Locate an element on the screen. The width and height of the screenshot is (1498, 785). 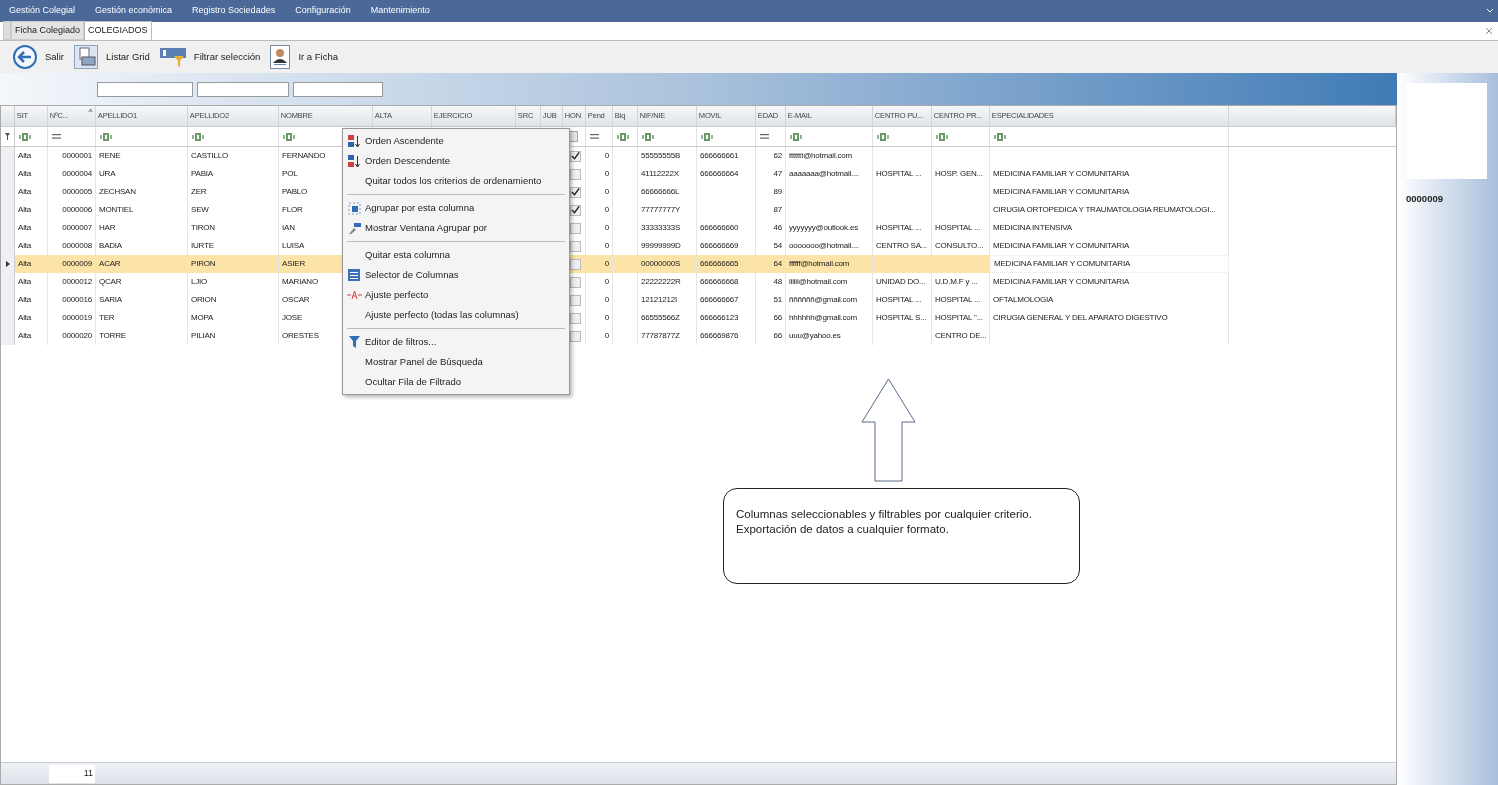
toolbar-button: Ir a Ficha is located at coordinates (304, 57).